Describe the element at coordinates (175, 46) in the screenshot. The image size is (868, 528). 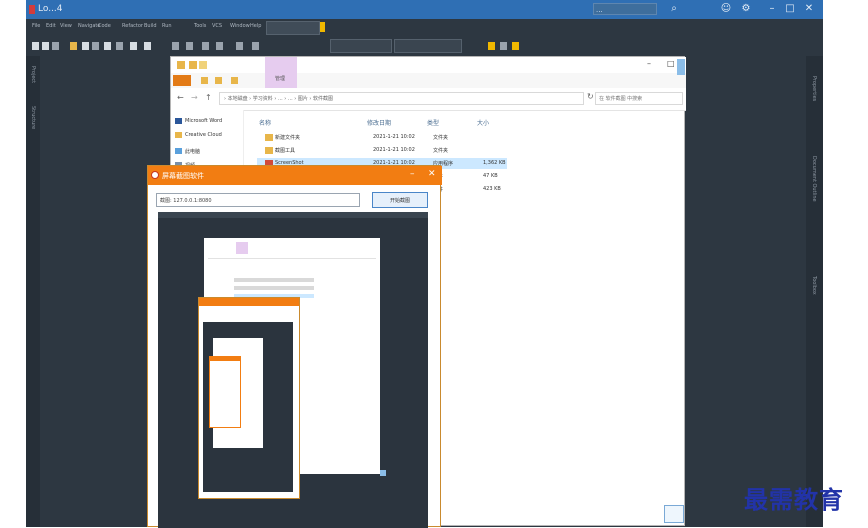
I see `run-icon` at that location.